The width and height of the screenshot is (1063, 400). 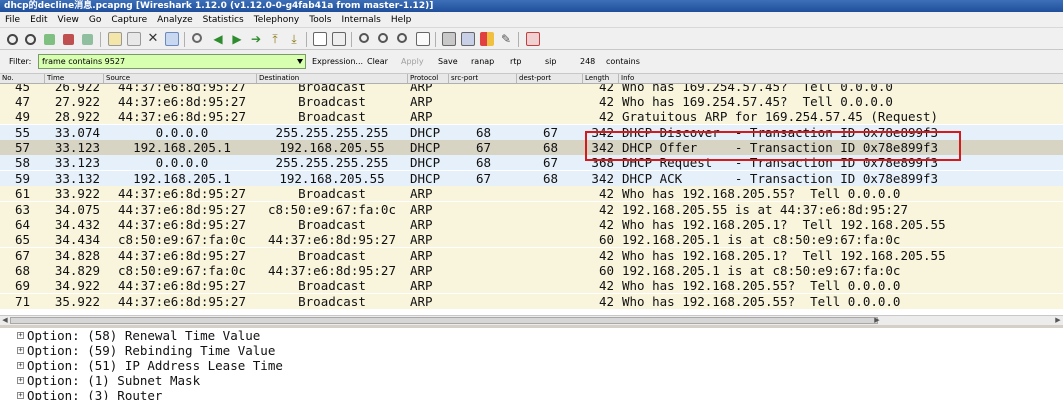 I want to click on save-file-icon, so click(x=134, y=39).